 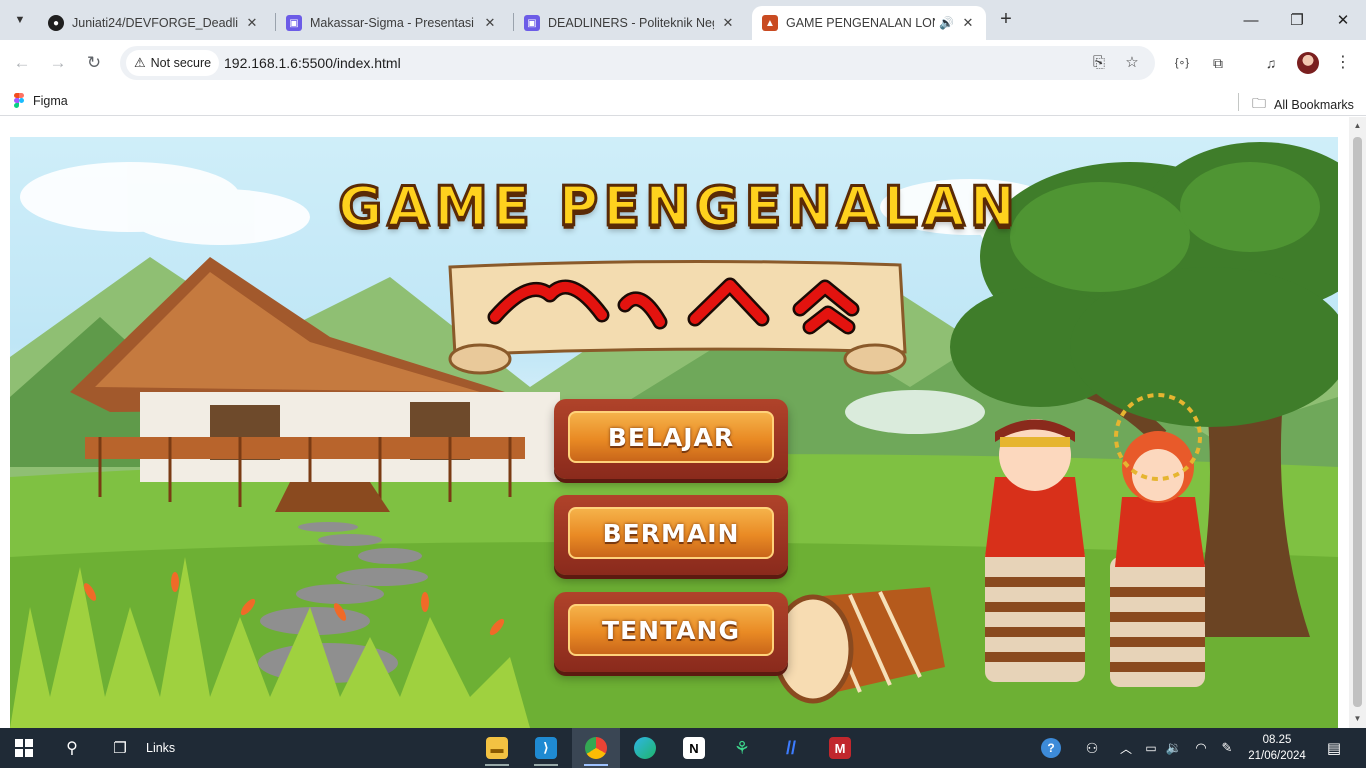 I want to click on forward-button: →, so click(x=58, y=63).